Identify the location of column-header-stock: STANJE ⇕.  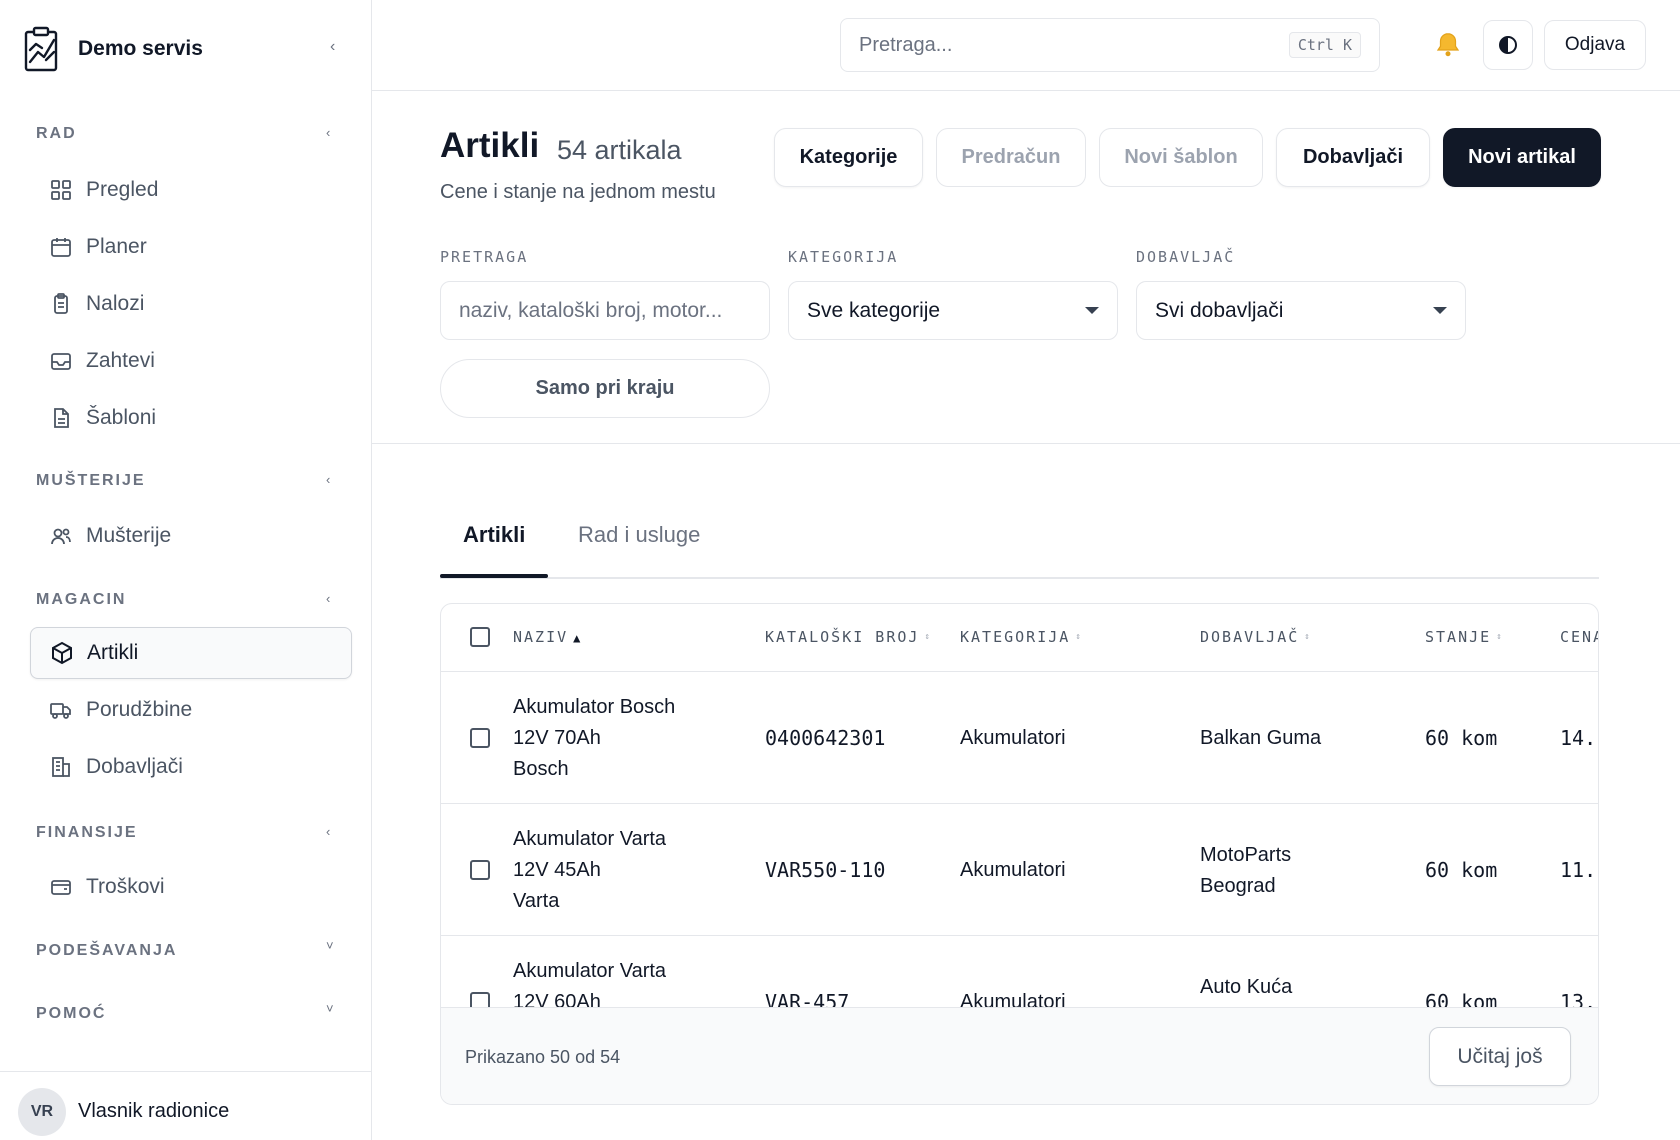
(1463, 637).